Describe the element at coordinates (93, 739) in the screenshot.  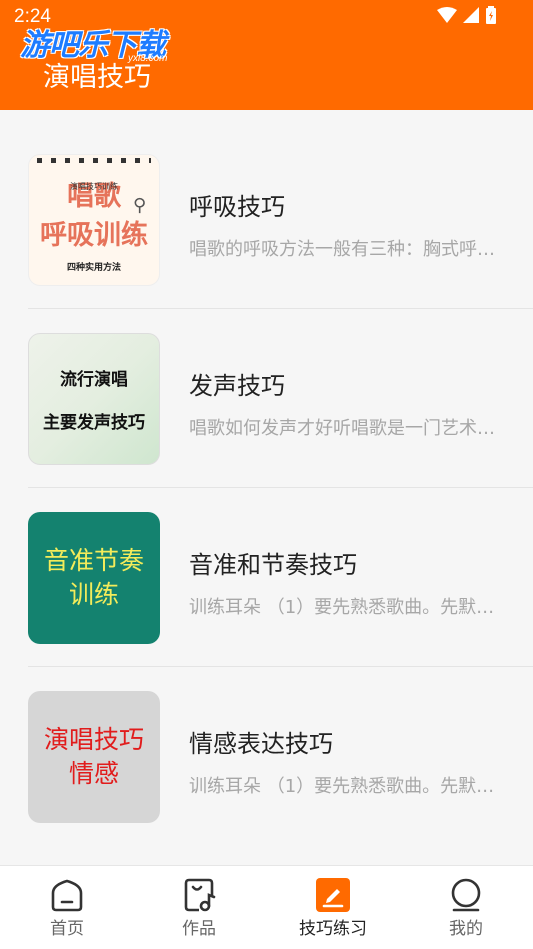
I see `thumbnail-line1: 演唱技巧` at that location.